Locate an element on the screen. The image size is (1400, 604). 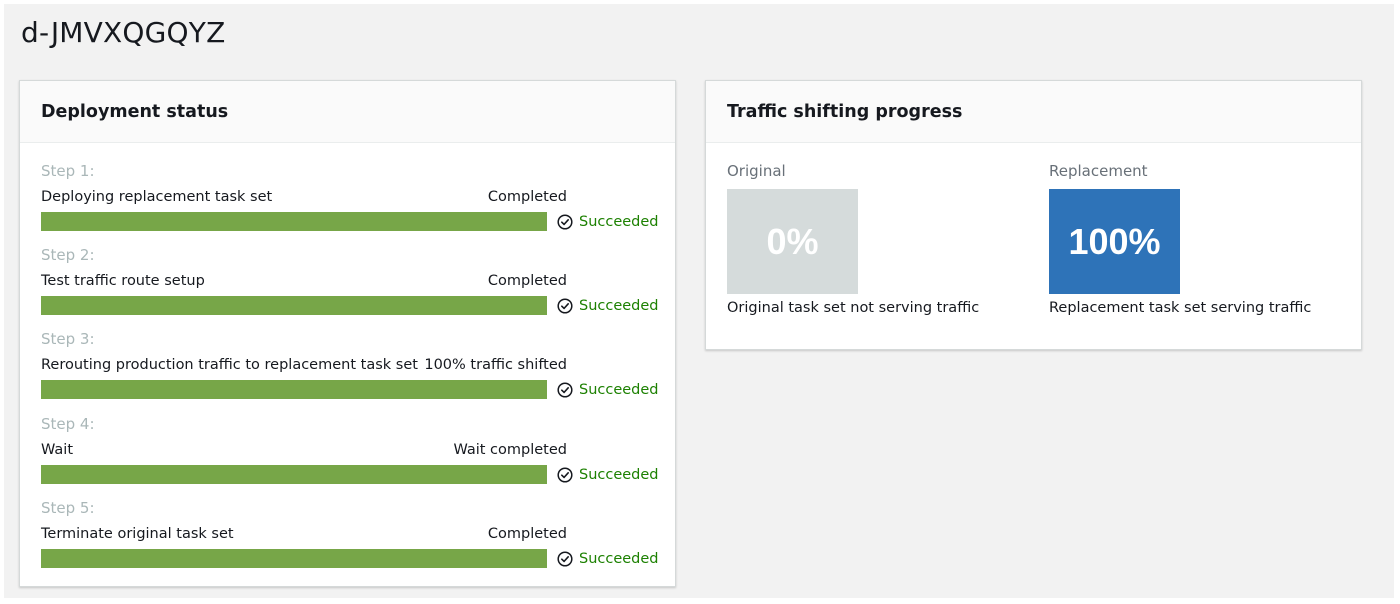
step-state: Wait completed is located at coordinates (510, 450).